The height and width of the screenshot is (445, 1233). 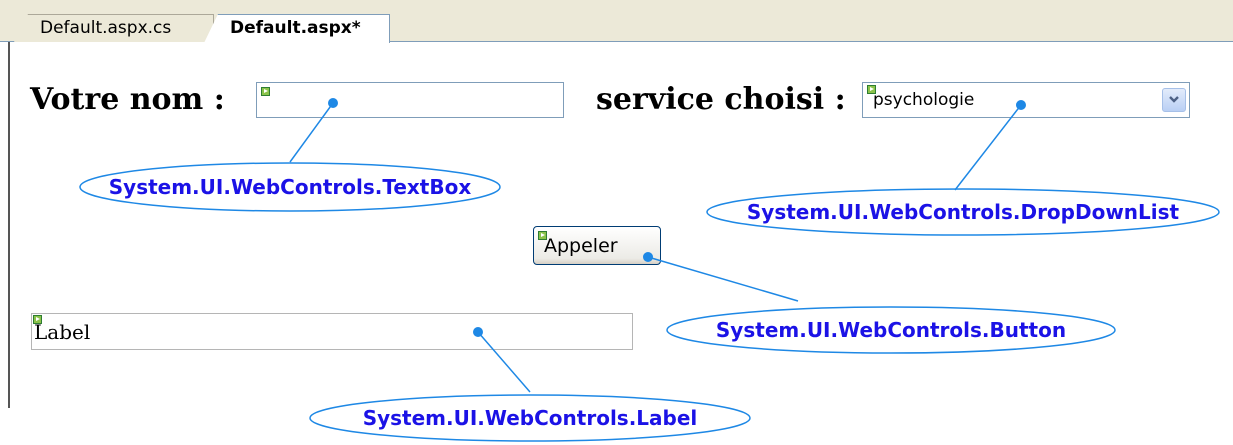 I want to click on dropdown-callout-leader, so click(x=988, y=147).